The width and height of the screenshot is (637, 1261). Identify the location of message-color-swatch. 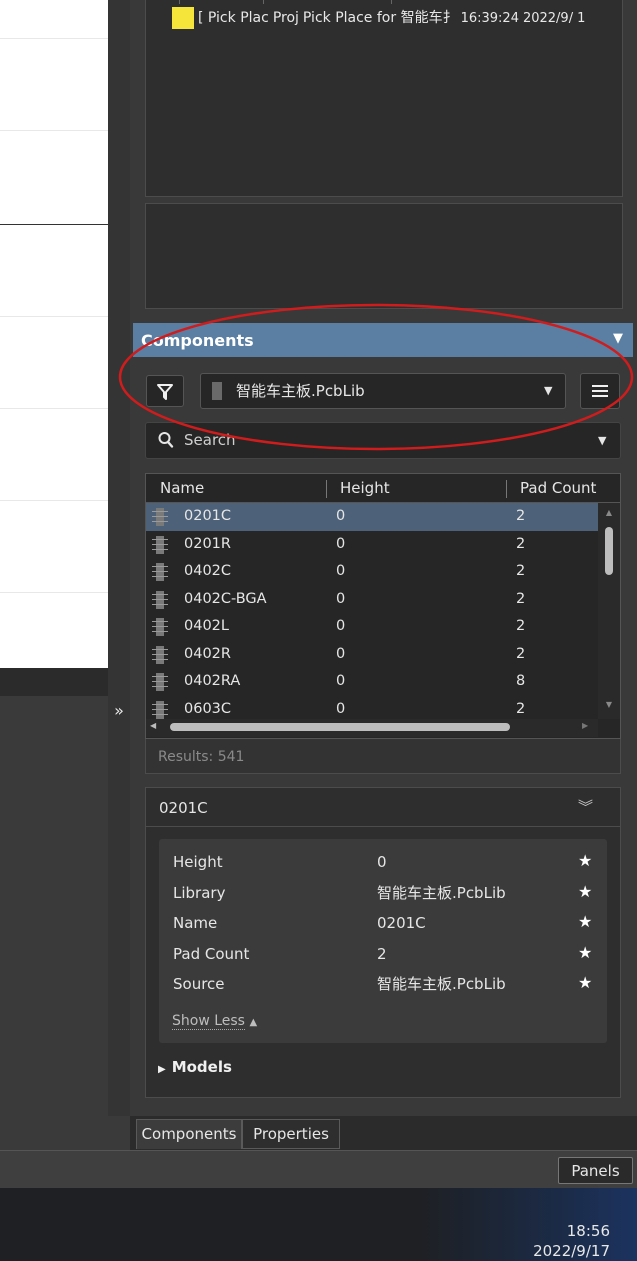
(183, 18).